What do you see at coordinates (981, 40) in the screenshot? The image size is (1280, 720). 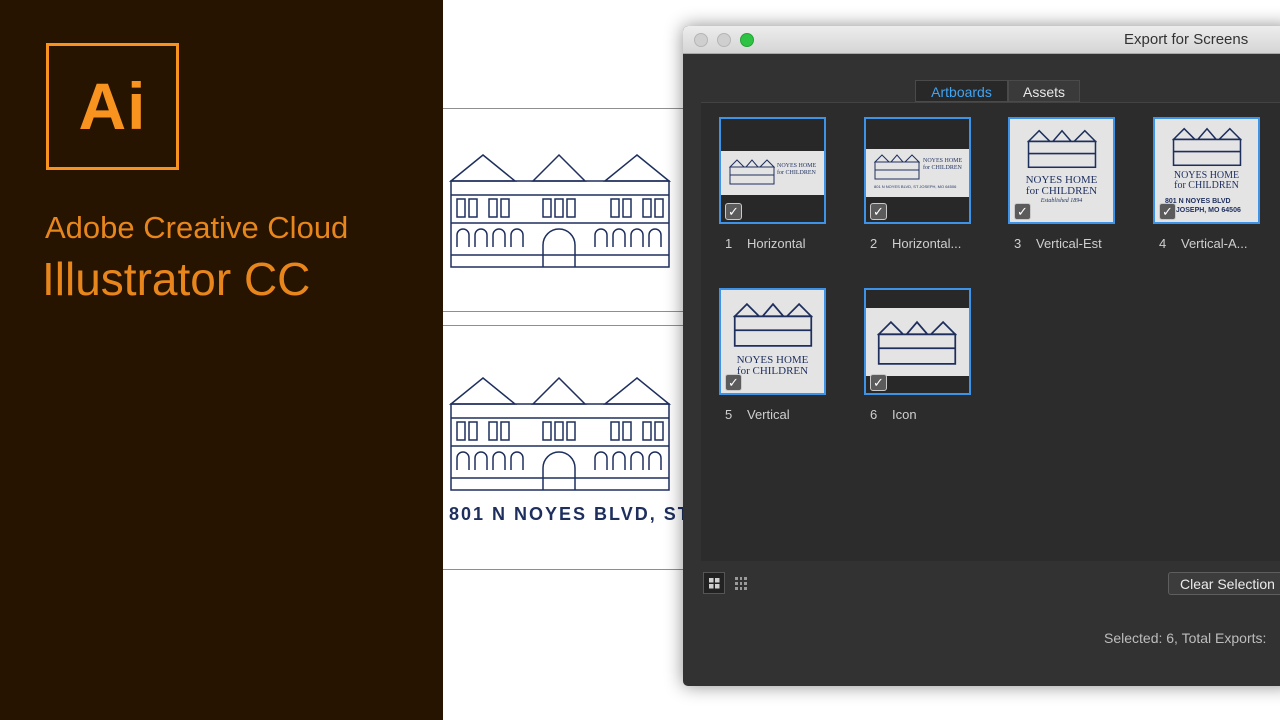 I see `dialog-titlebar: Export for Screens` at bounding box center [981, 40].